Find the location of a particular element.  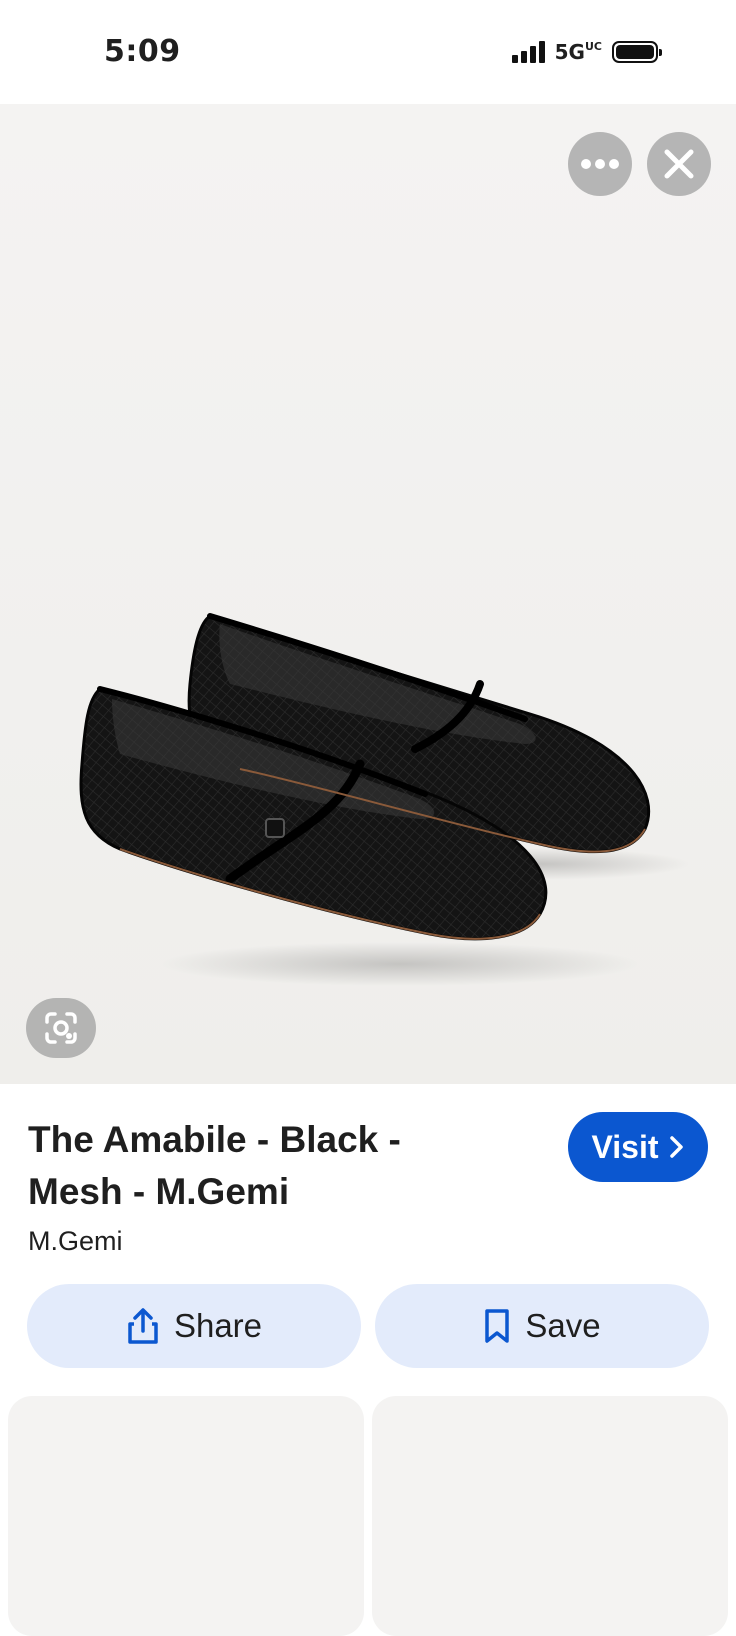

chevron-right-icon is located at coordinates (676, 1147).